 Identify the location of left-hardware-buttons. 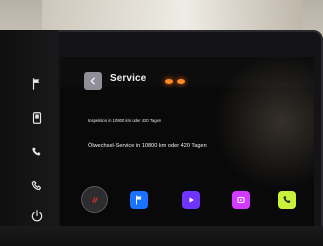
(38, 150).